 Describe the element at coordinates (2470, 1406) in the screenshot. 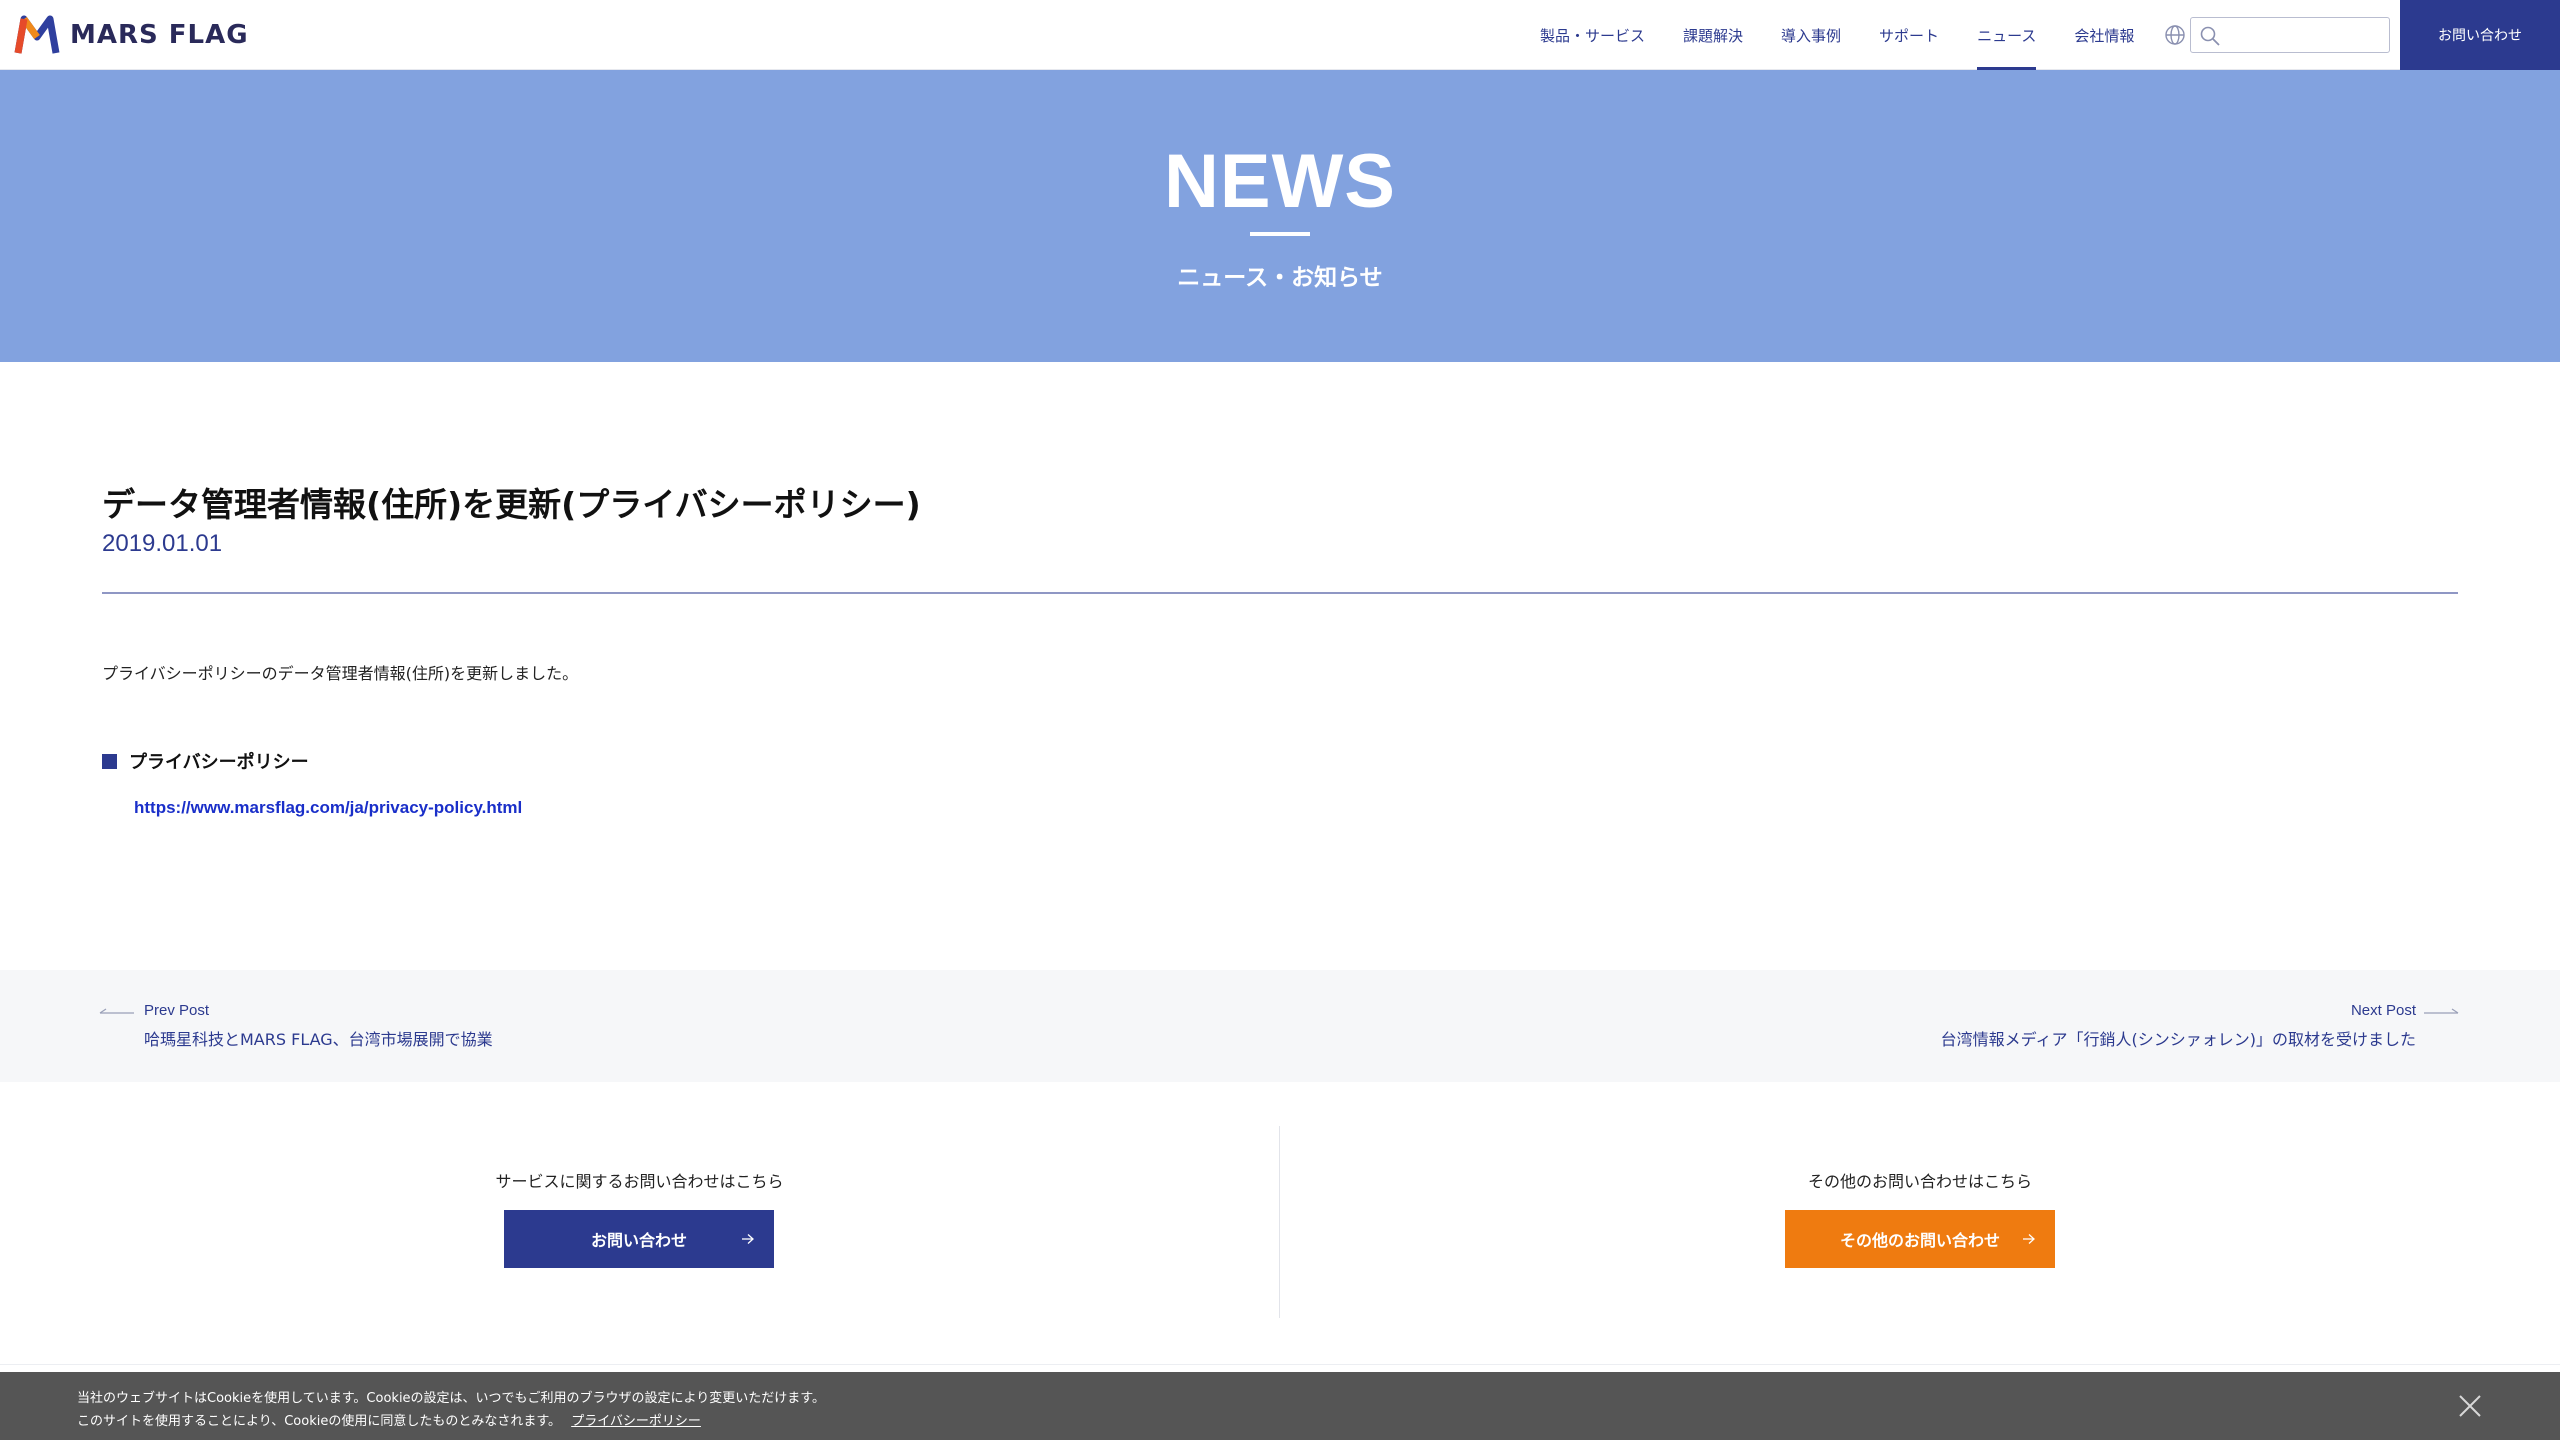

I see `close-icon` at that location.